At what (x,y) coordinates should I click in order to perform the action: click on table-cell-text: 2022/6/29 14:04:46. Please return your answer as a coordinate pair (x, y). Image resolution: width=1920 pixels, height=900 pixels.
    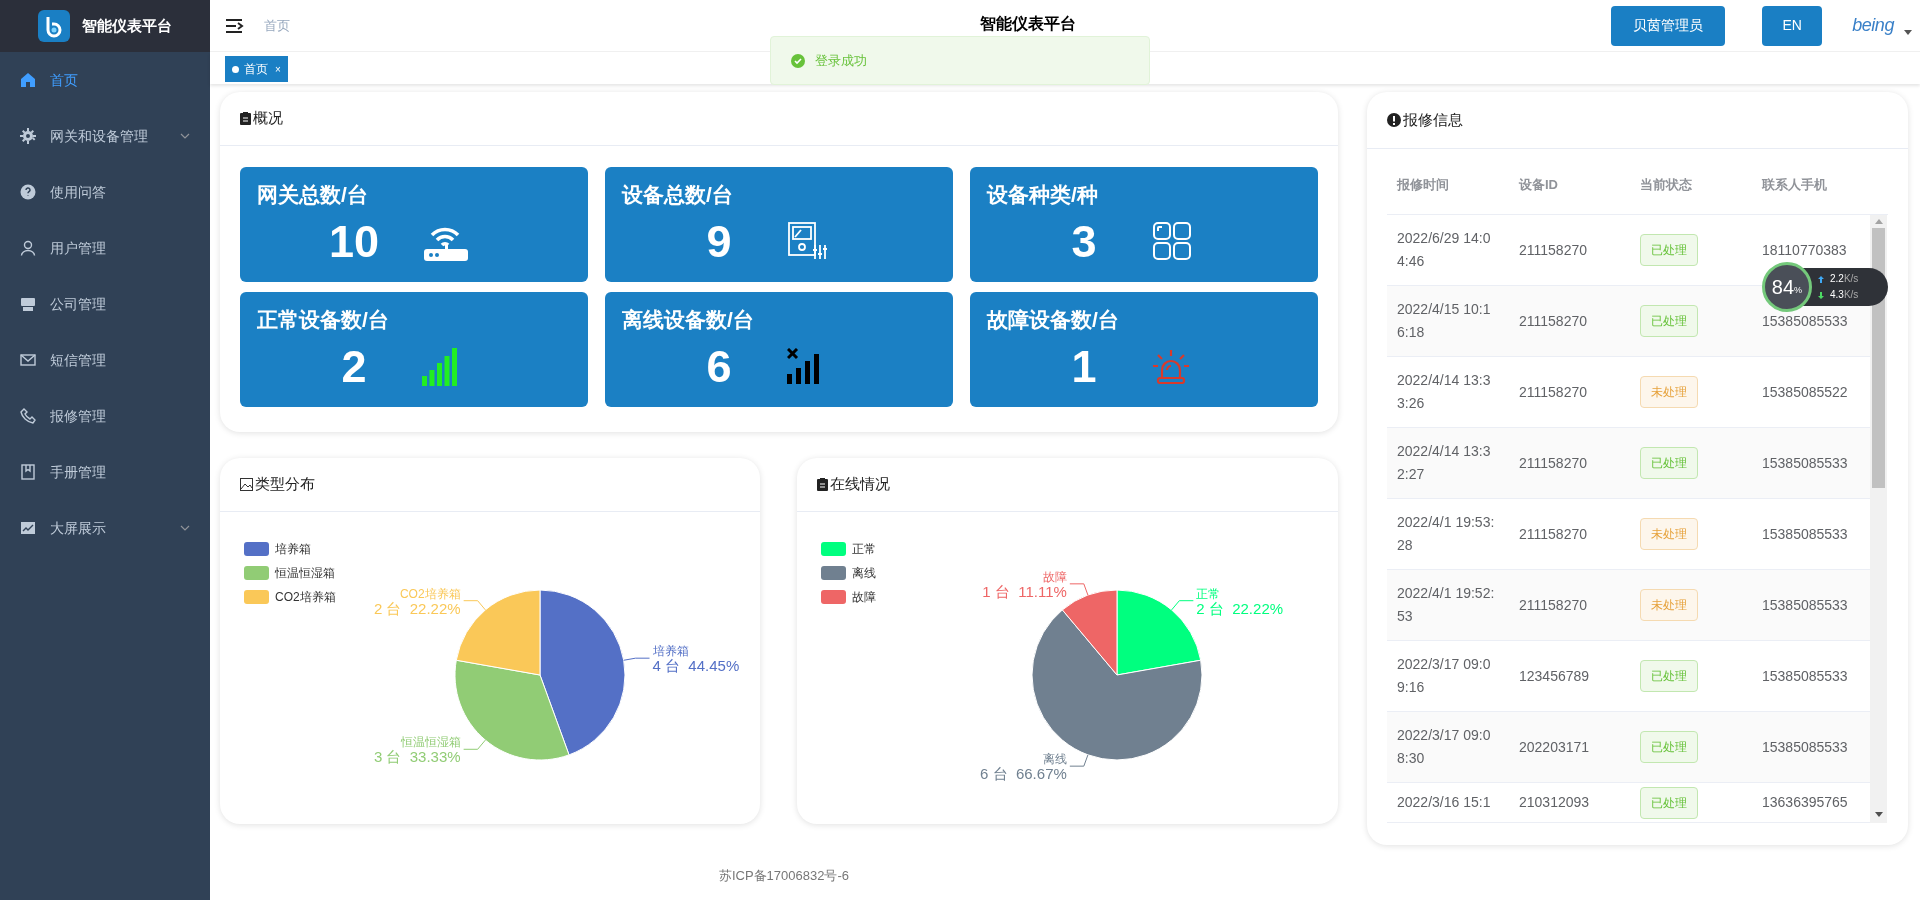
    Looking at the image, I should click on (1444, 250).